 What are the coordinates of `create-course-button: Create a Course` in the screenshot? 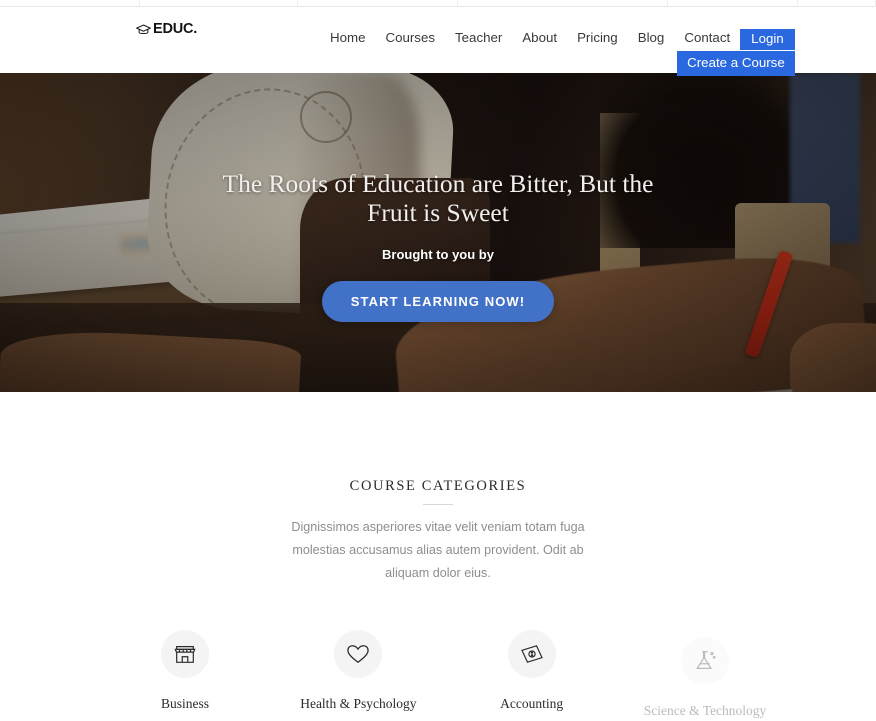 It's located at (736, 63).